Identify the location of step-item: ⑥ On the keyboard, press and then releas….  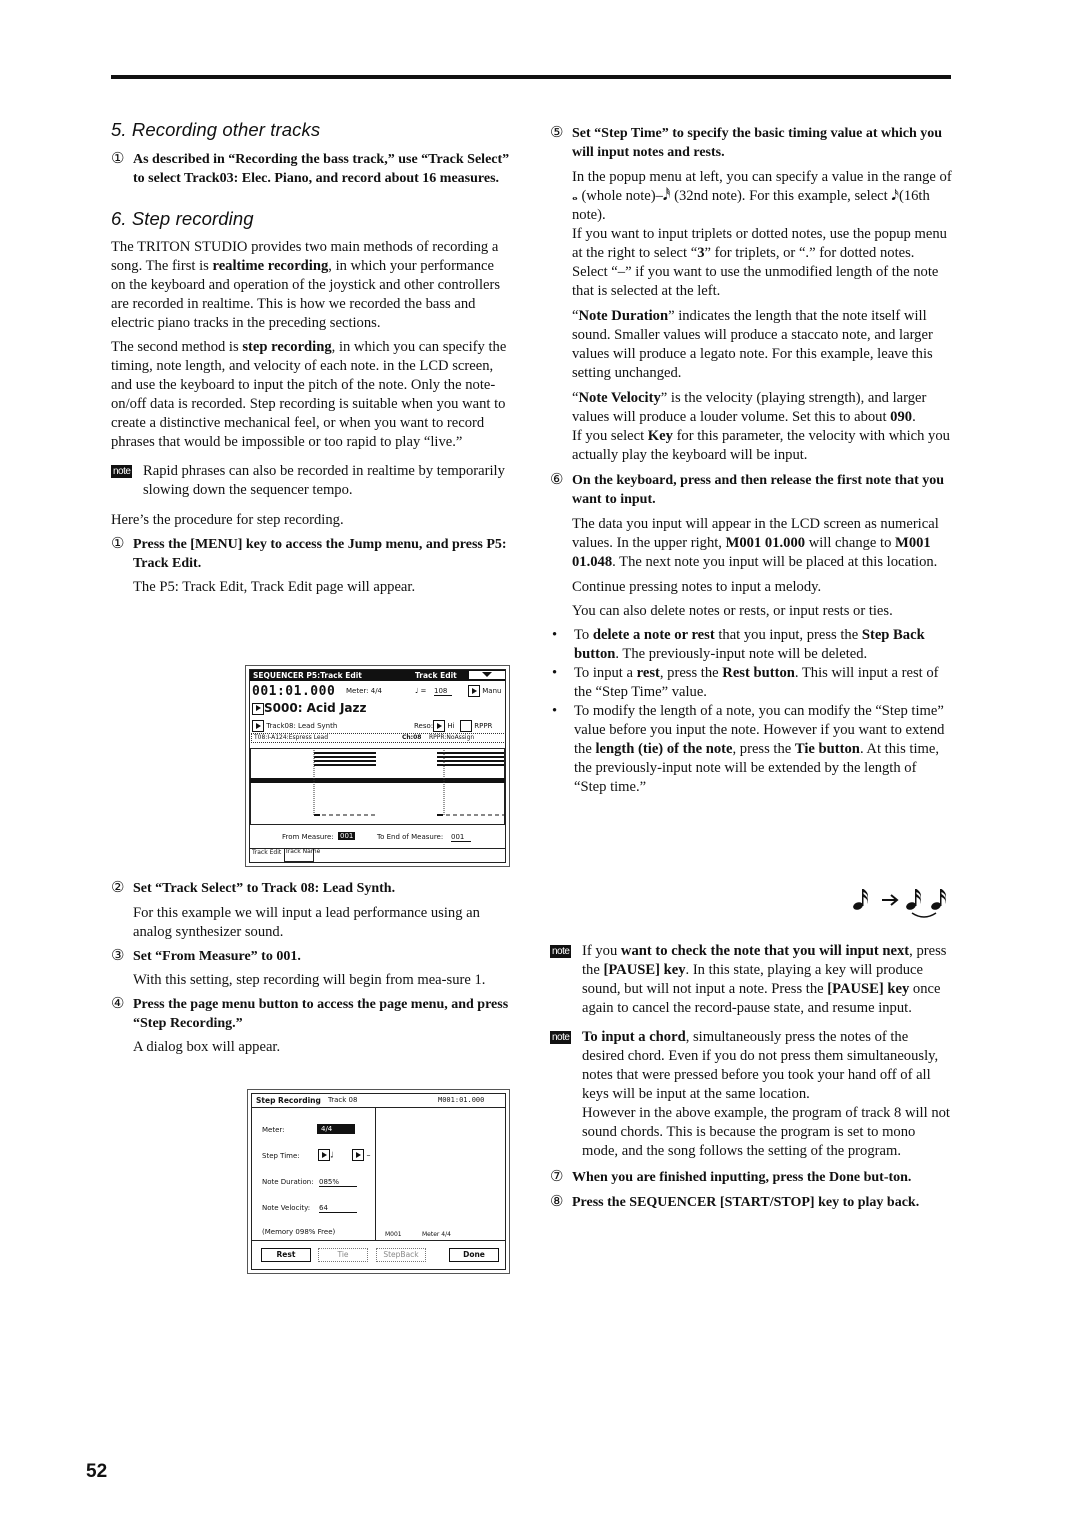
(751, 490).